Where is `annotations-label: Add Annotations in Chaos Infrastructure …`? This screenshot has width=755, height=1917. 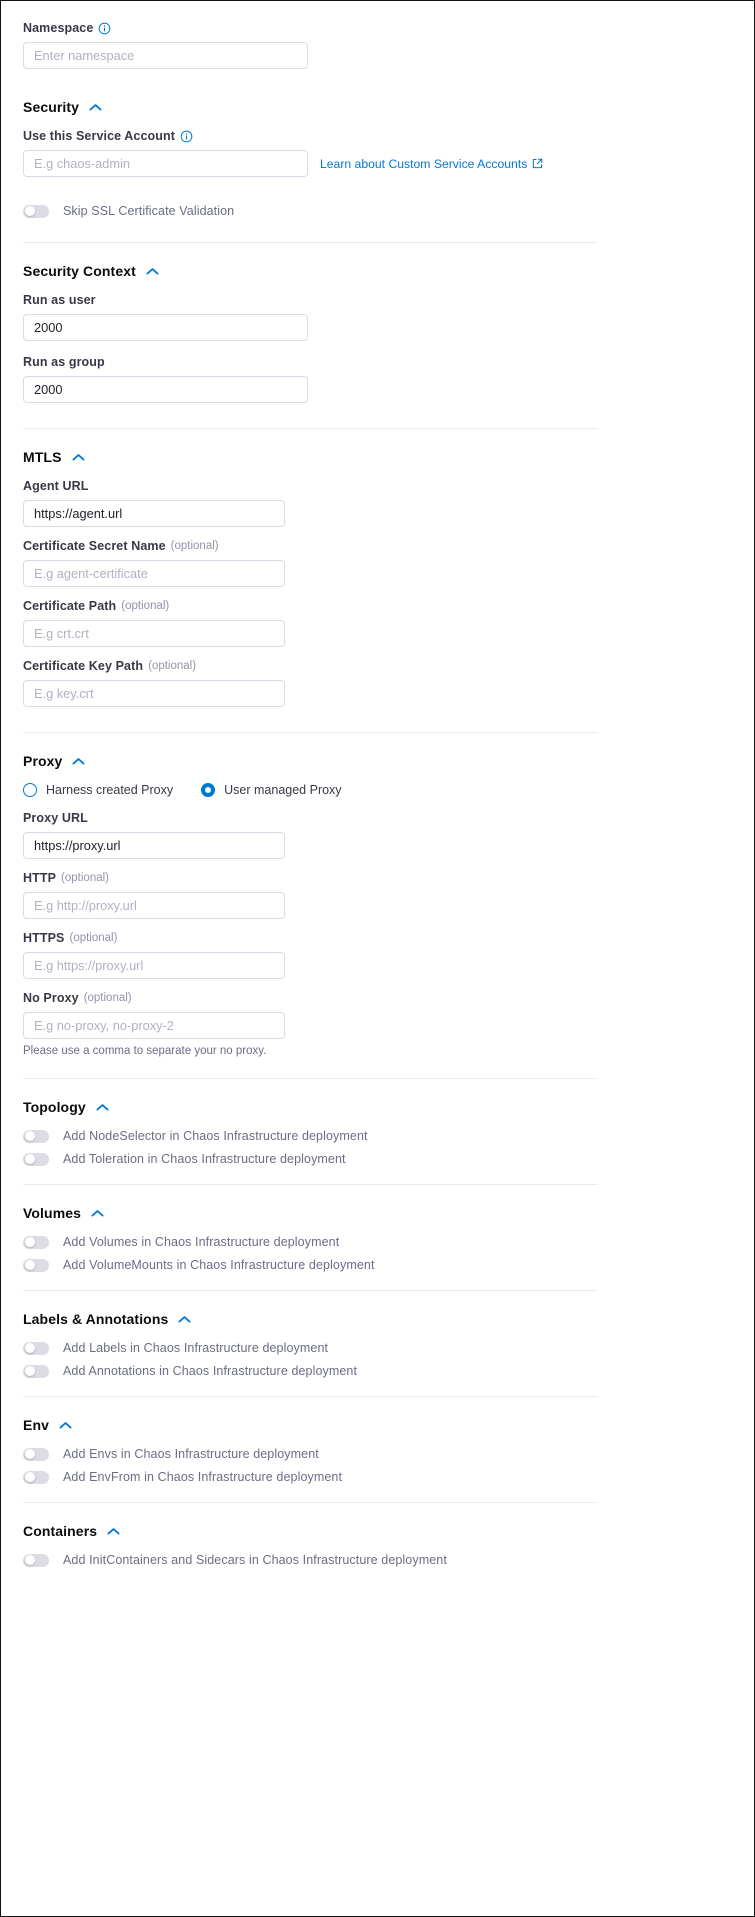
annotations-label: Add Annotations in Chaos Infrastructure … is located at coordinates (210, 1371).